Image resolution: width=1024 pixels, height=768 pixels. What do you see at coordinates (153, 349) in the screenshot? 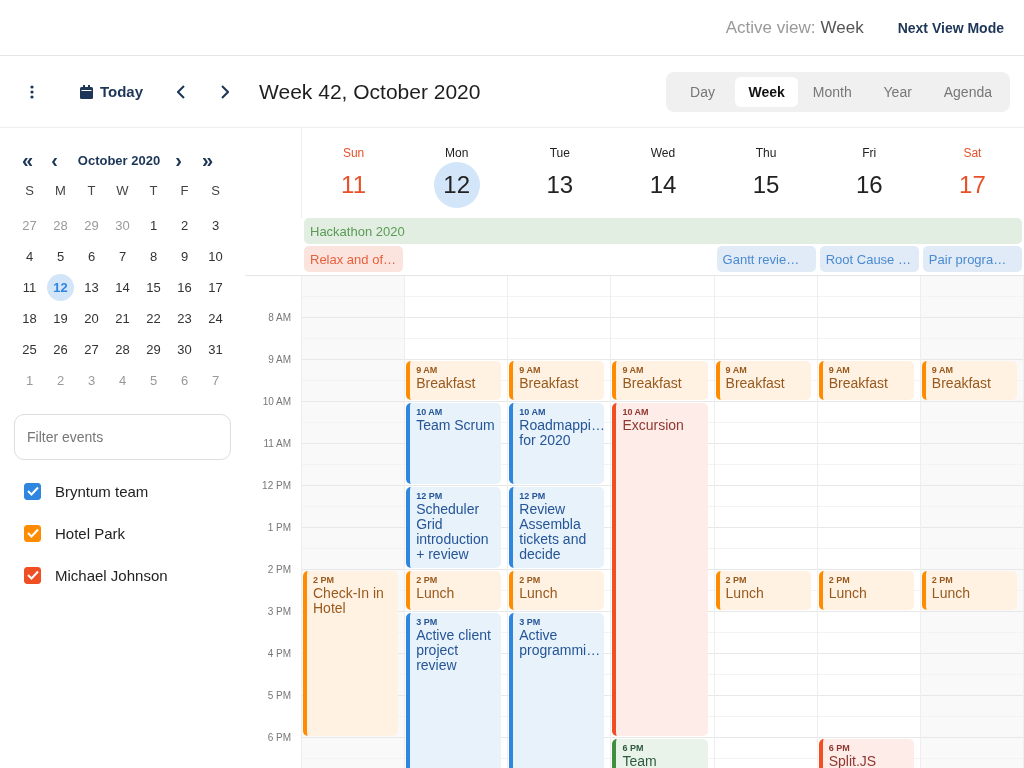
I see `calendar-day: 29` at bounding box center [153, 349].